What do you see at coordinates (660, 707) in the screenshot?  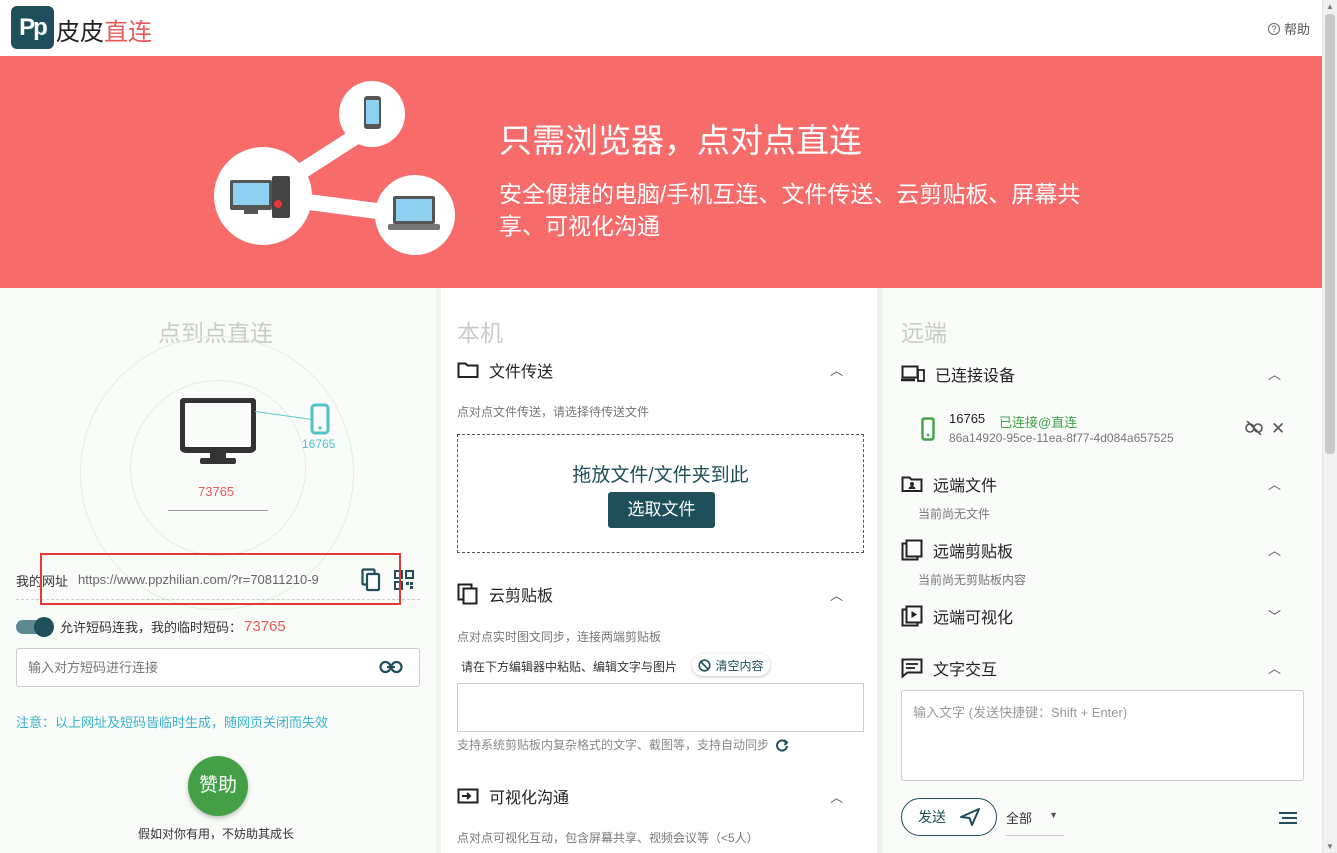 I see `clipboard-editor` at bounding box center [660, 707].